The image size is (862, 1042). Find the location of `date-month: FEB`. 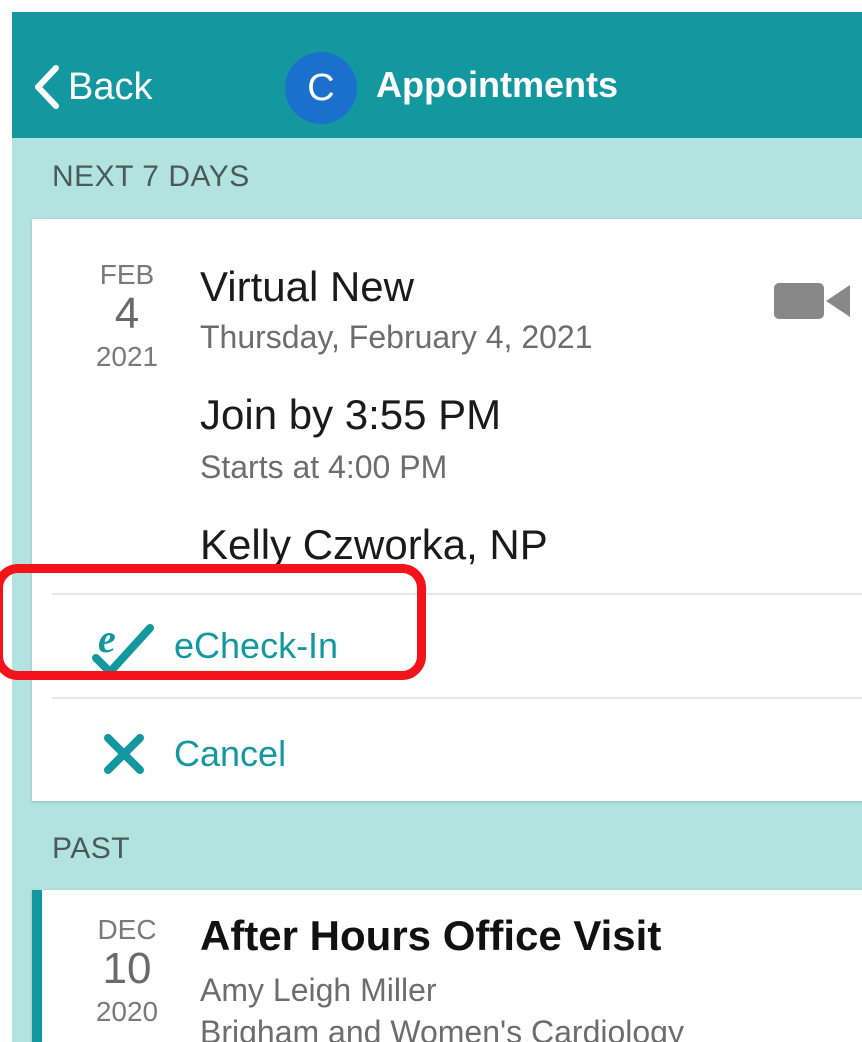

date-month: FEB is located at coordinates (127, 274).